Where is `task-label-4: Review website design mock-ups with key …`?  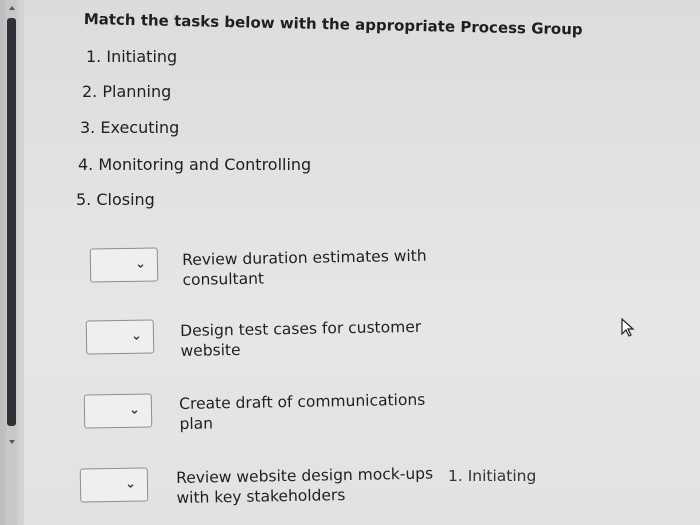 task-label-4: Review website design mock-ups with key … is located at coordinates (305, 485).